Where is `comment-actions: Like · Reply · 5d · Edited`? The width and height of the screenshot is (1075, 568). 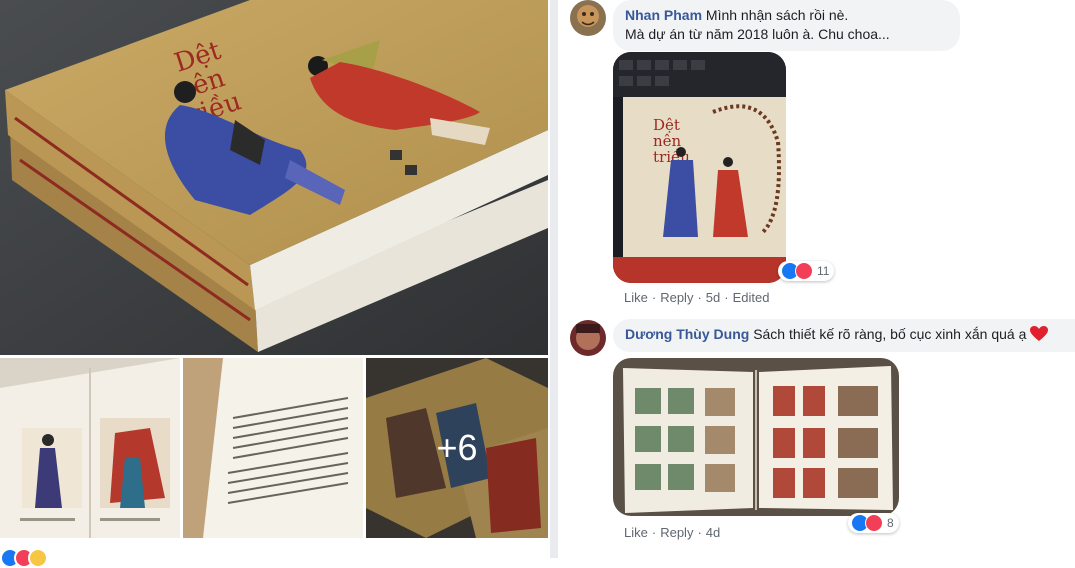
comment-actions: Like · Reply · 5d · Edited is located at coordinates (697, 297).